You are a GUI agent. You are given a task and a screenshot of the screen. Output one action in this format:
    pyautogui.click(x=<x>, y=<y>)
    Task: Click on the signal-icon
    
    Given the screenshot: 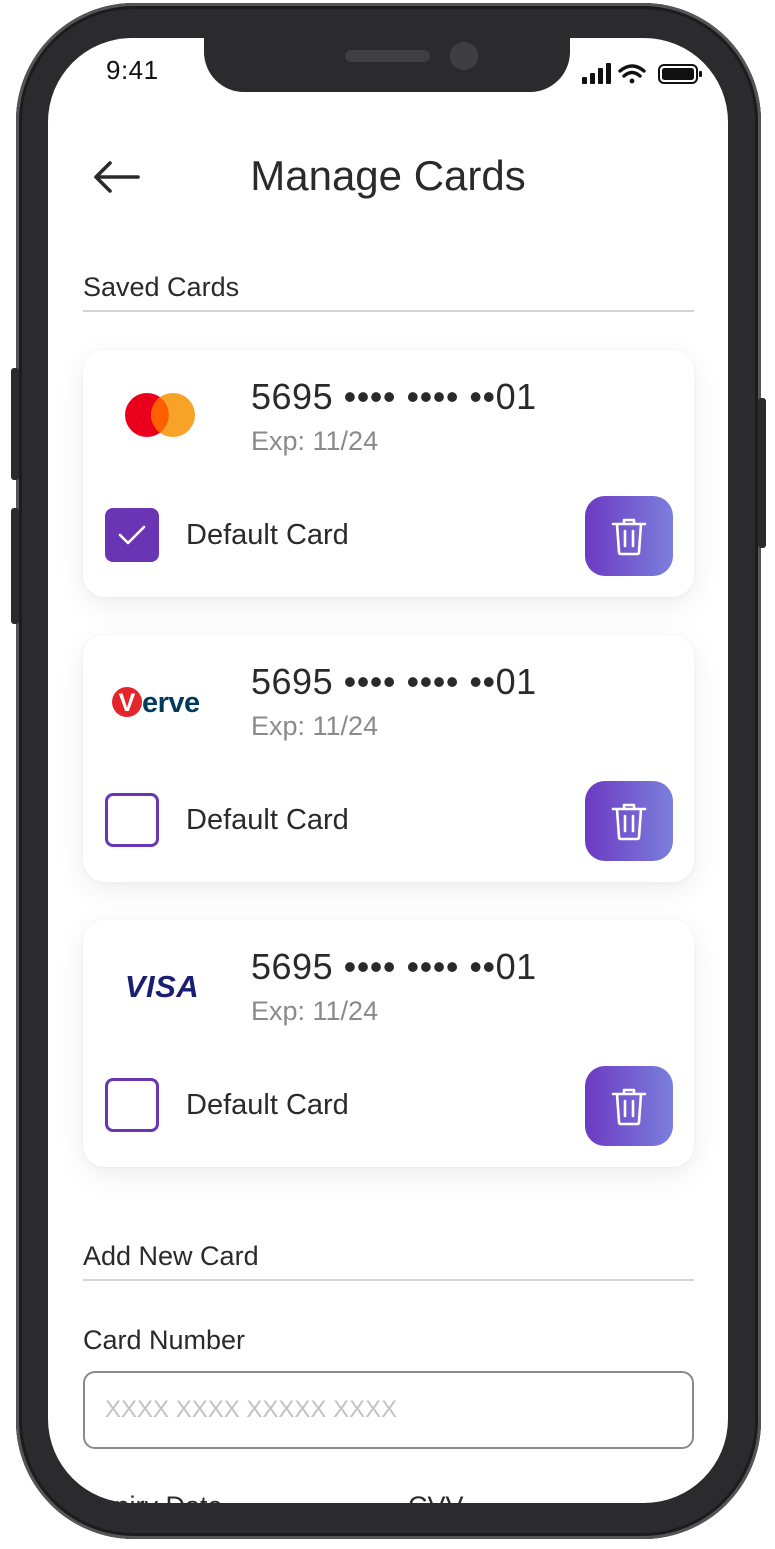 What is the action you would take?
    pyautogui.click(x=596, y=73)
    